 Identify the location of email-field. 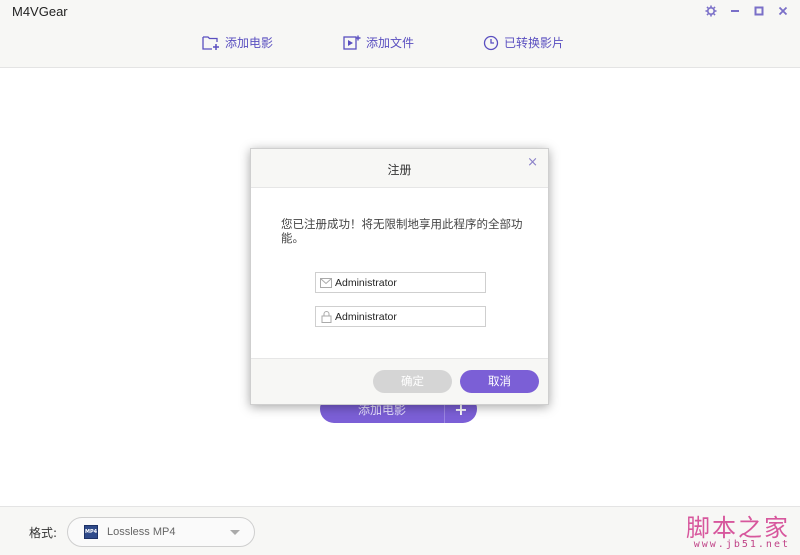
(400, 282).